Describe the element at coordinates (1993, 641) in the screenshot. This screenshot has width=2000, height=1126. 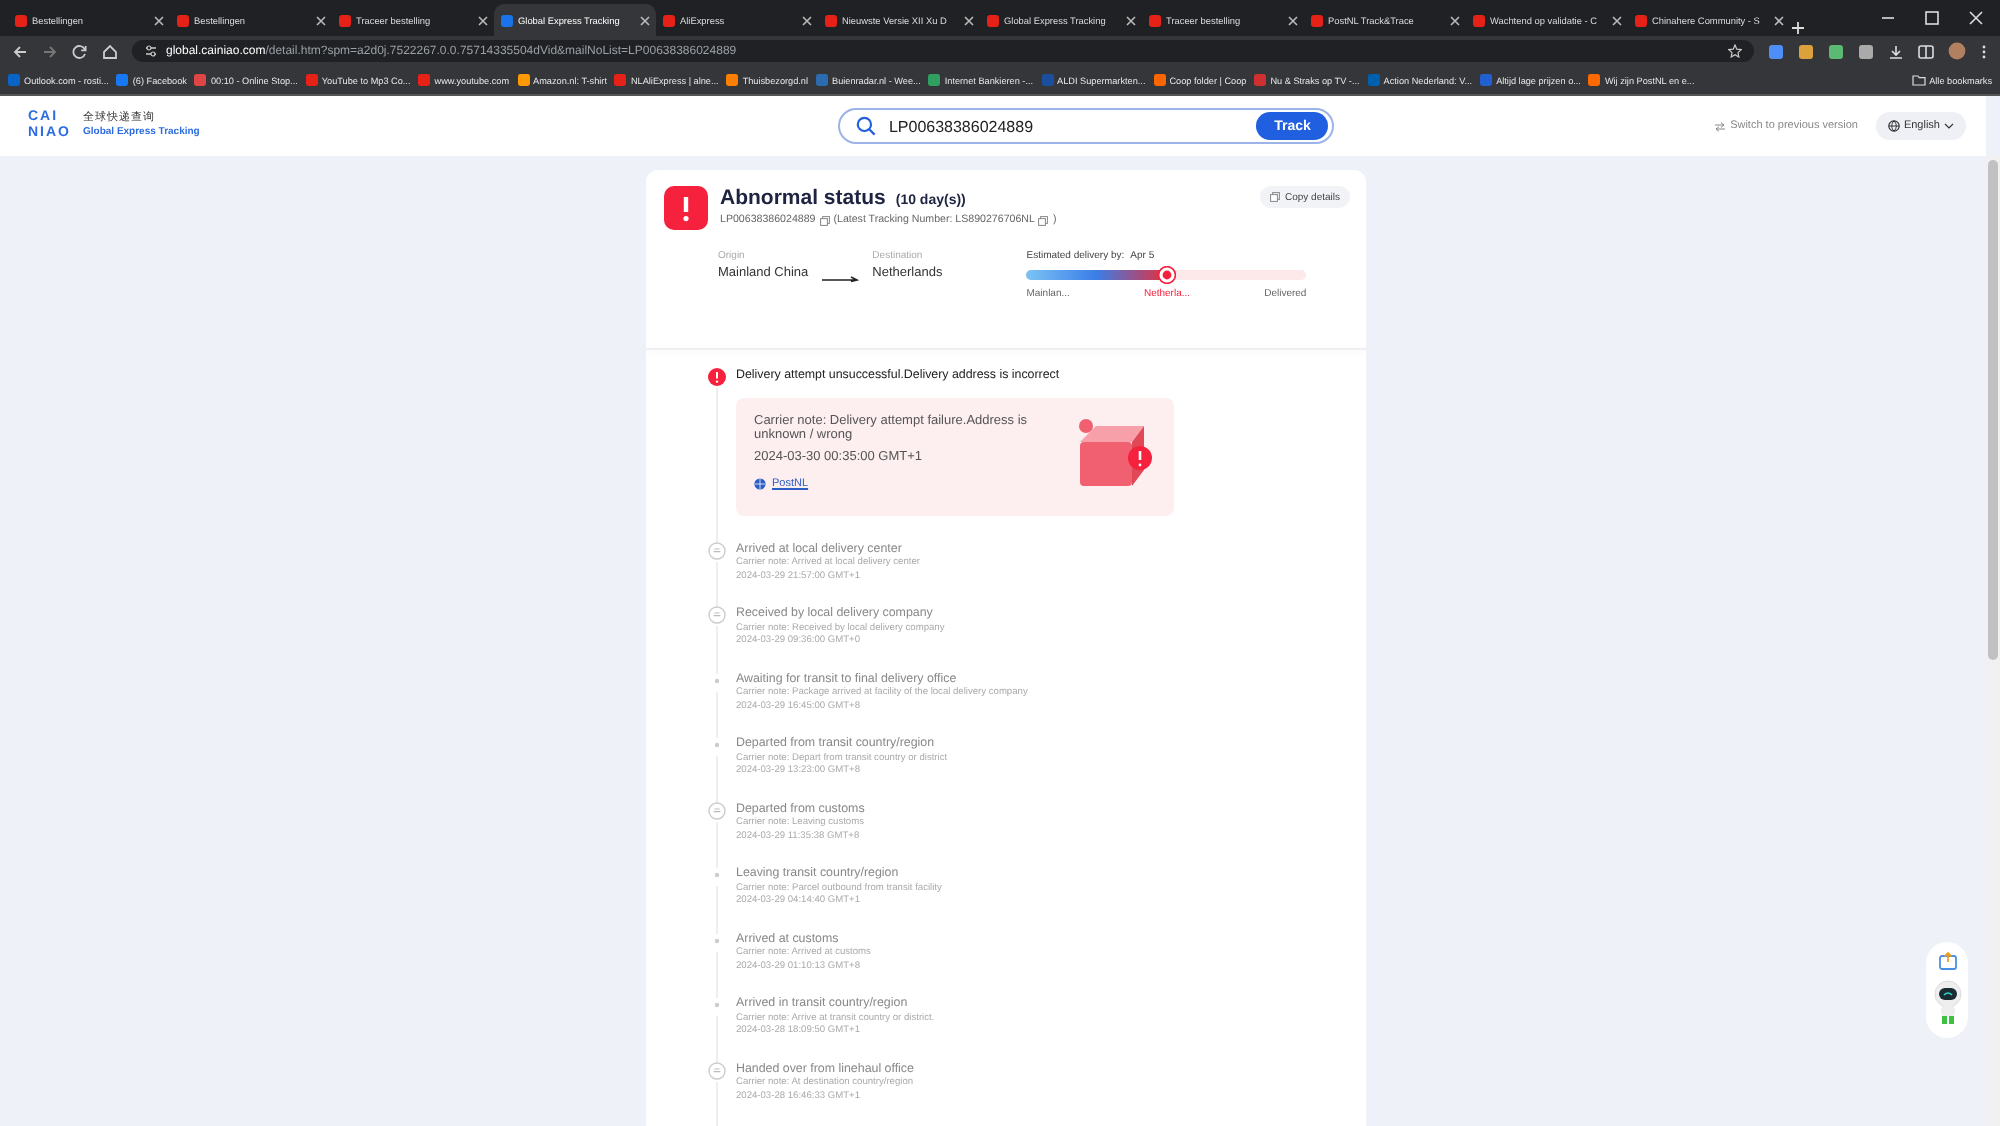
I see `scrollbar` at that location.